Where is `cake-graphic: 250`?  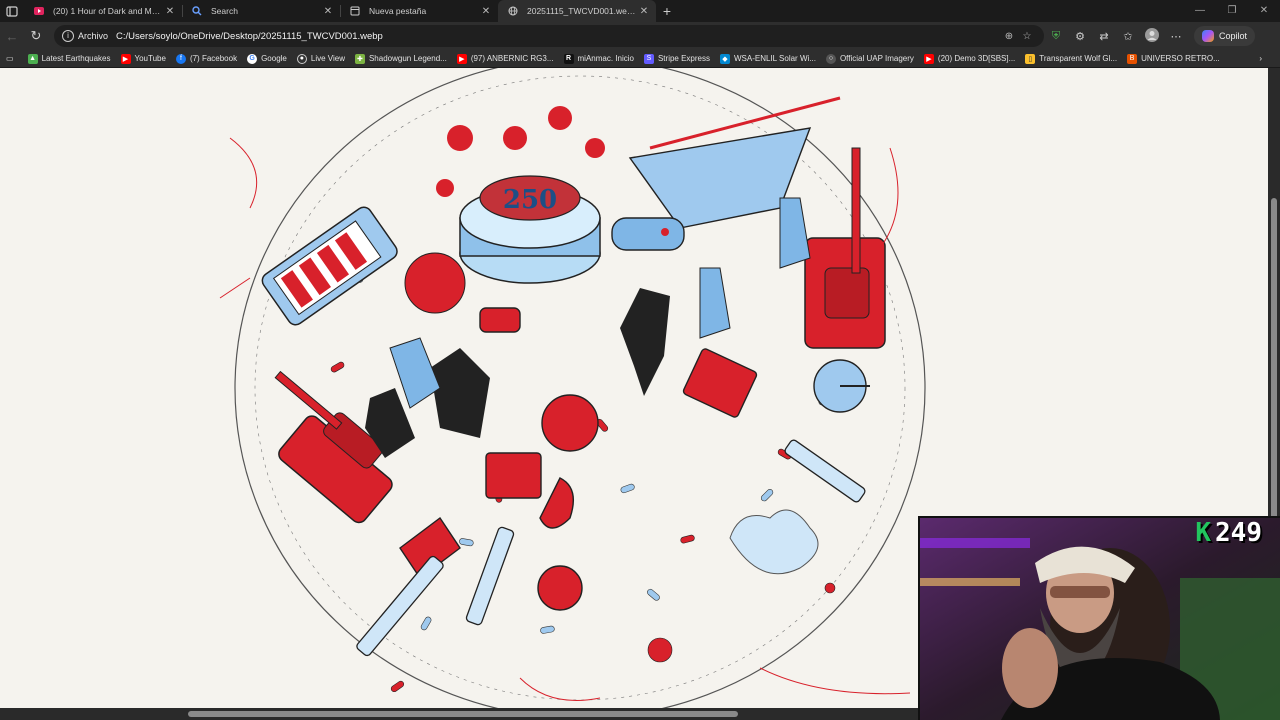 cake-graphic: 250 is located at coordinates (520, 195).